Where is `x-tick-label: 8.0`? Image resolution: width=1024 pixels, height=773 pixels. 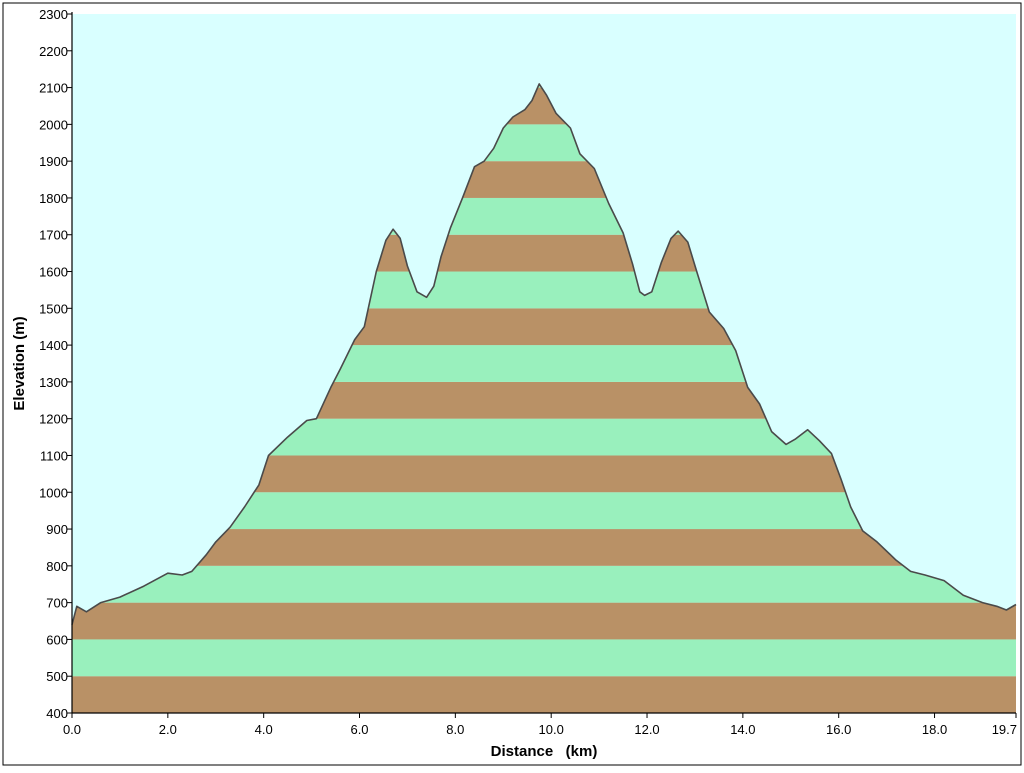 x-tick-label: 8.0 is located at coordinates (455, 729).